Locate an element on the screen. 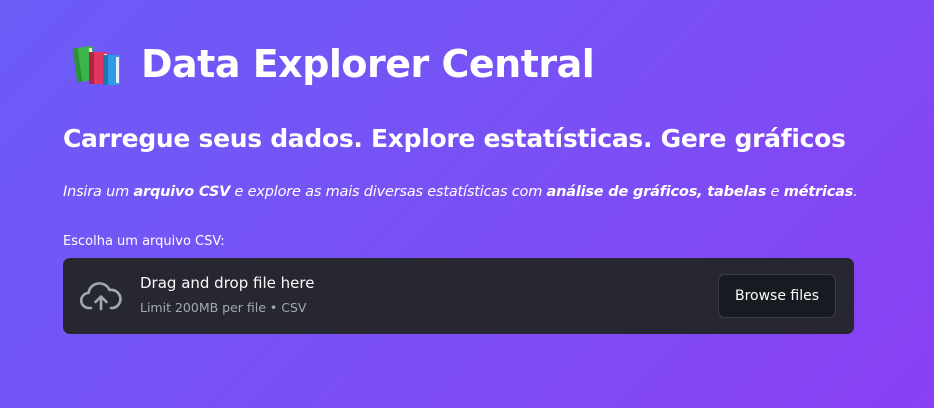 This screenshot has height=408, width=934. description-bold-charts: análise de gráficos, tabelas is located at coordinates (656, 192).